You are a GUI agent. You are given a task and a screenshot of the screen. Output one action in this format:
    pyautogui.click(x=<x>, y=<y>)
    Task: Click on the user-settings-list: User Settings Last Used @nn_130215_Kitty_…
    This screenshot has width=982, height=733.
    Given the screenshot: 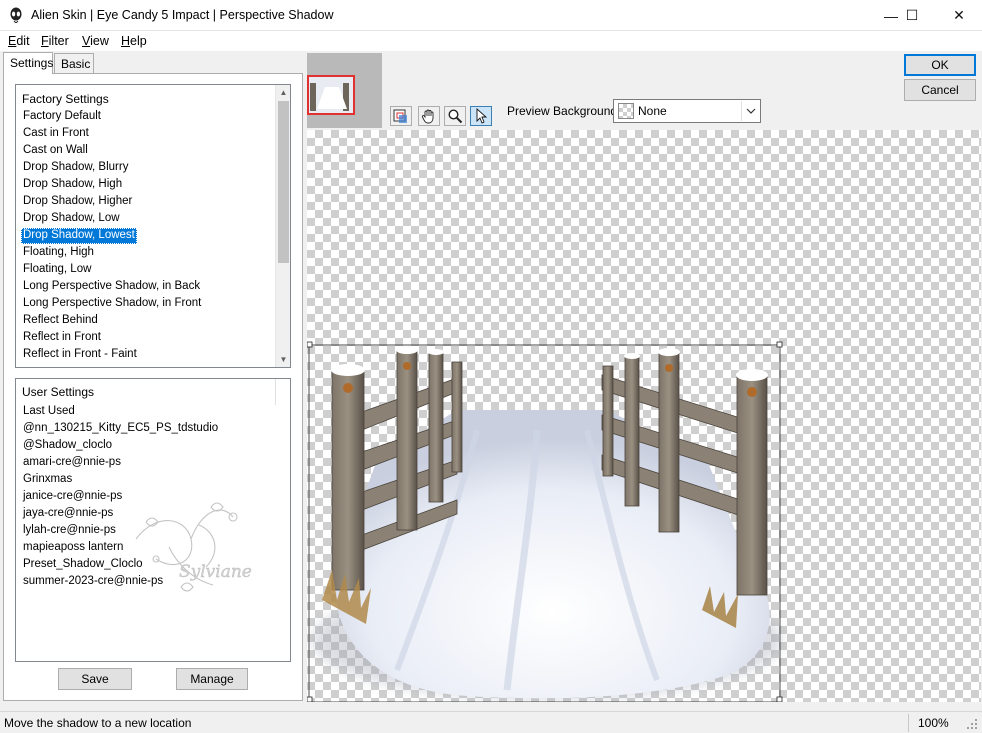 What is the action you would take?
    pyautogui.click(x=153, y=520)
    